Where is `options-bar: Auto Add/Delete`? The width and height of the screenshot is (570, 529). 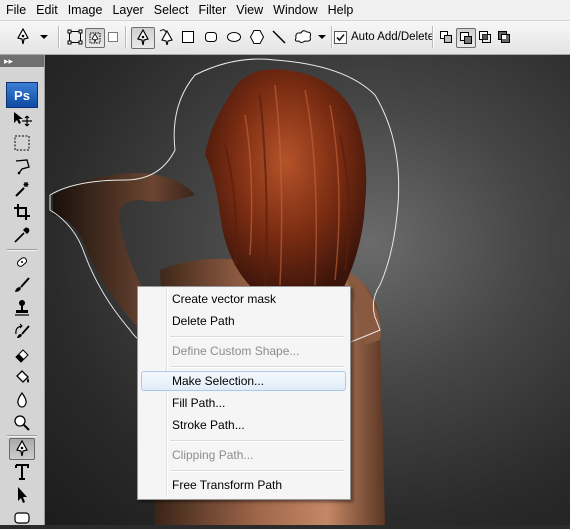
options-bar: Auto Add/Delete is located at coordinates (285, 38).